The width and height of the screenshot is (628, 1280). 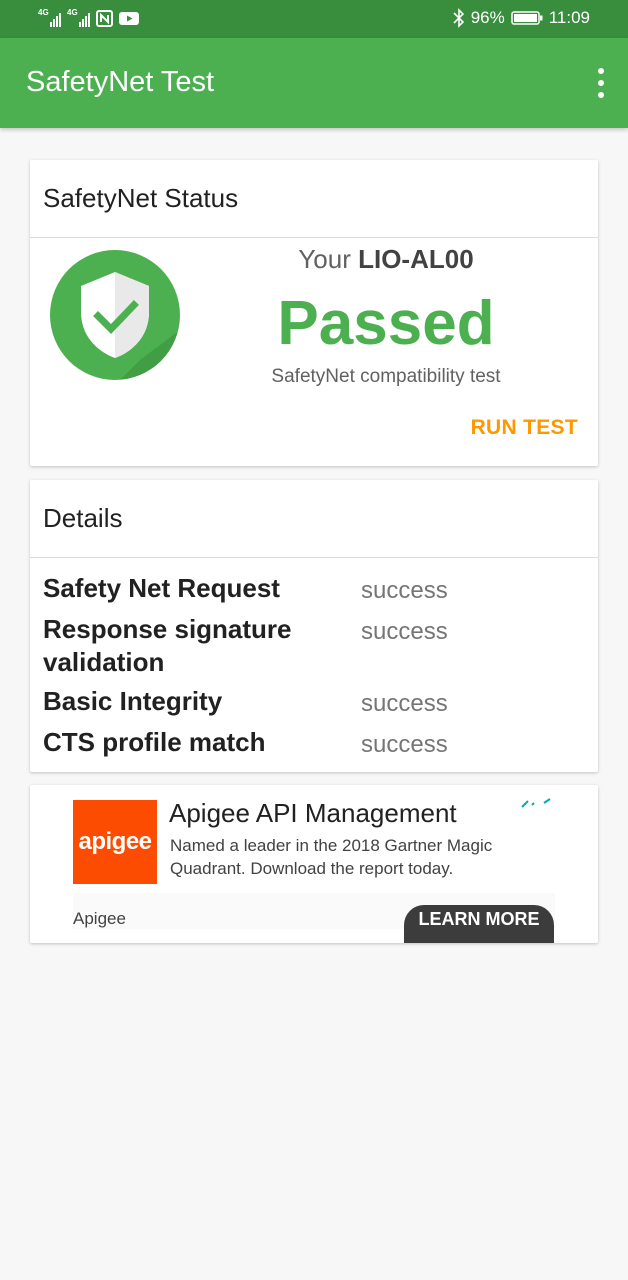 What do you see at coordinates (167, 645) in the screenshot?
I see `detail-label: Response signature validation` at bounding box center [167, 645].